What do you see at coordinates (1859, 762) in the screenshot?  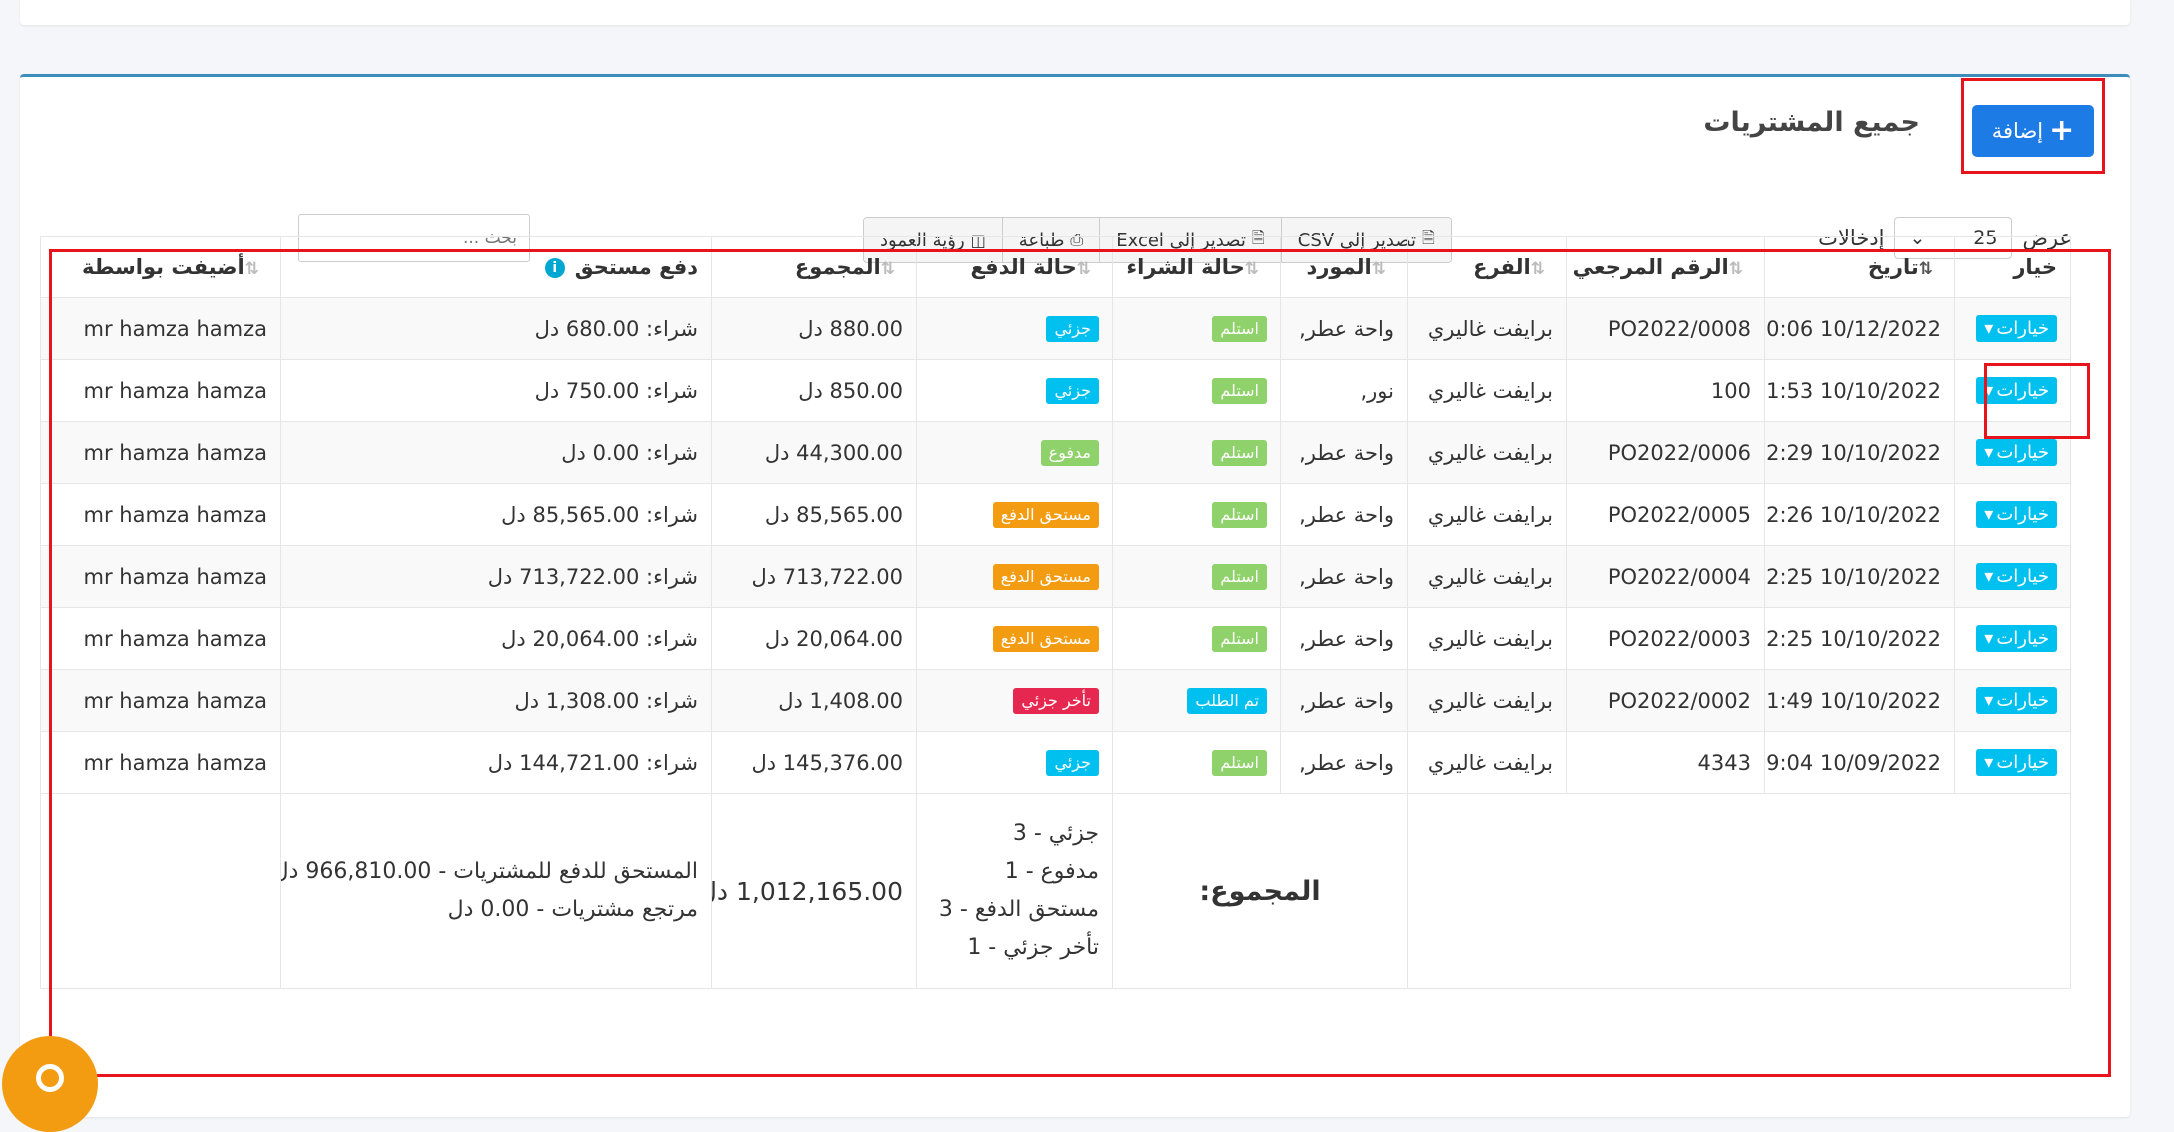 I see `cell-date: 10/09/2022 19:04` at bounding box center [1859, 762].